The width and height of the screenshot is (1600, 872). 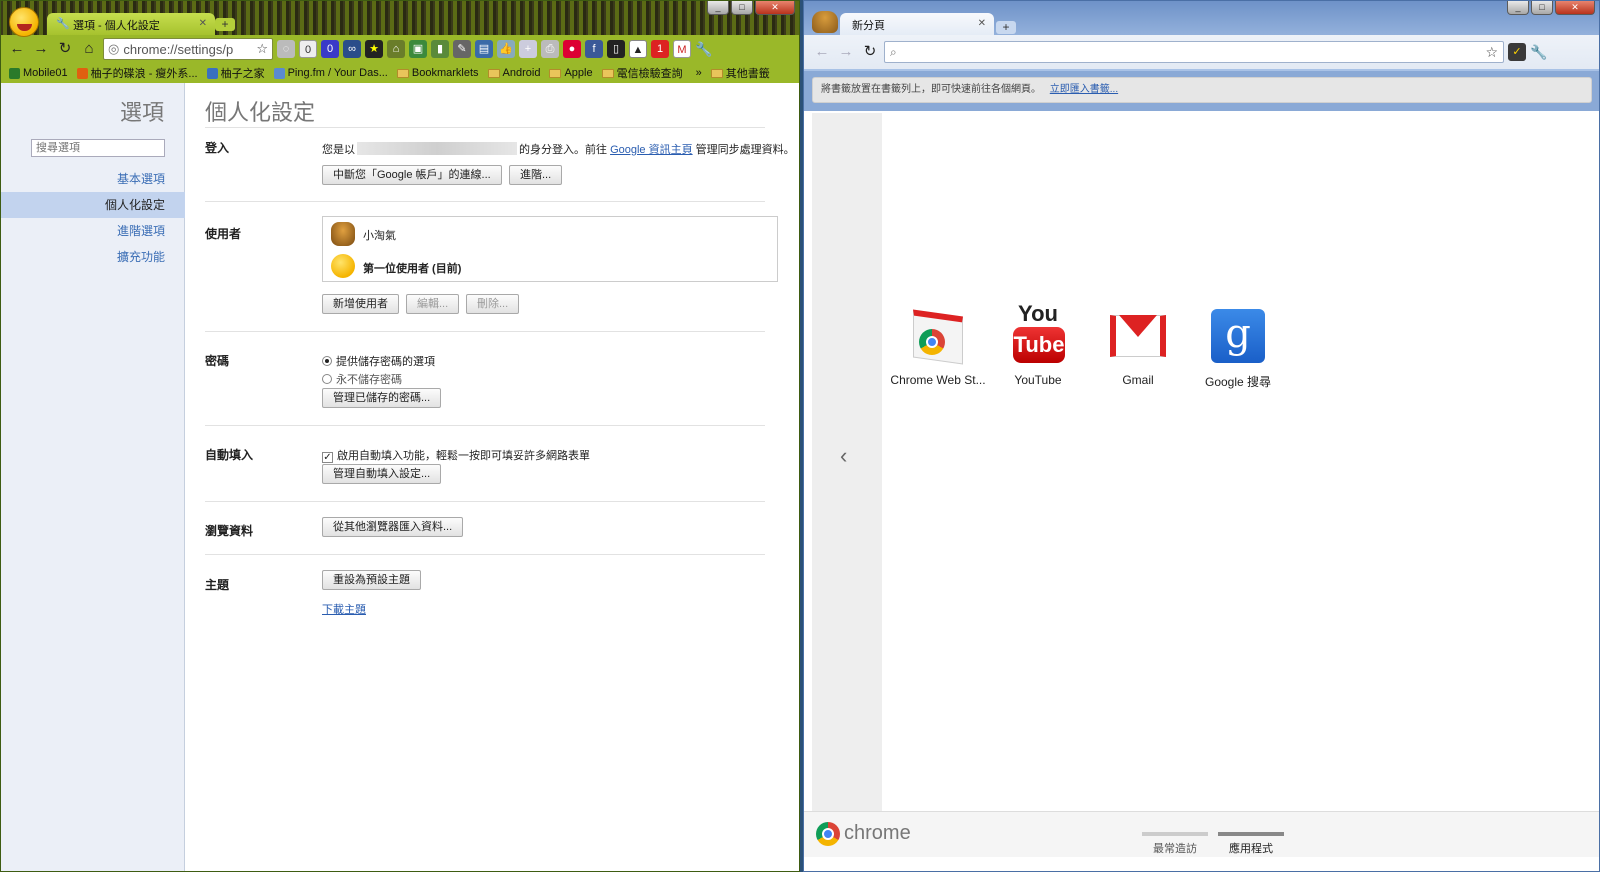 I want to click on app-youtube: You Tube YouTube, so click(x=1038, y=345).